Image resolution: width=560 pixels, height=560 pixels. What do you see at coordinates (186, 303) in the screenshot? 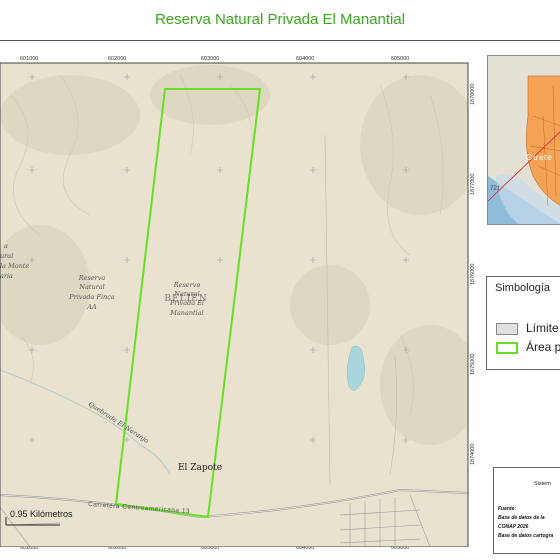
I see `reserve-manantial-line3: Privada El` at bounding box center [186, 303].